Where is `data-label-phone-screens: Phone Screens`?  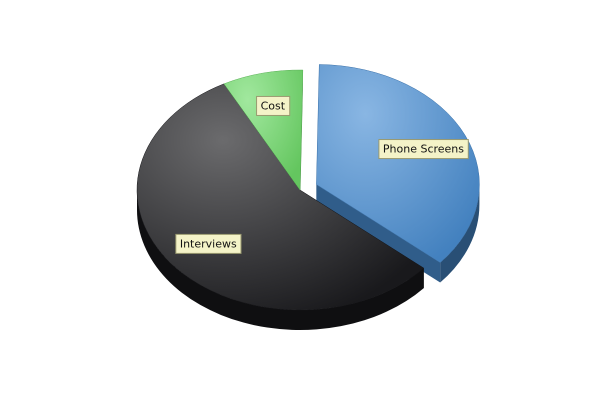 data-label-phone-screens: Phone Screens is located at coordinates (423, 149).